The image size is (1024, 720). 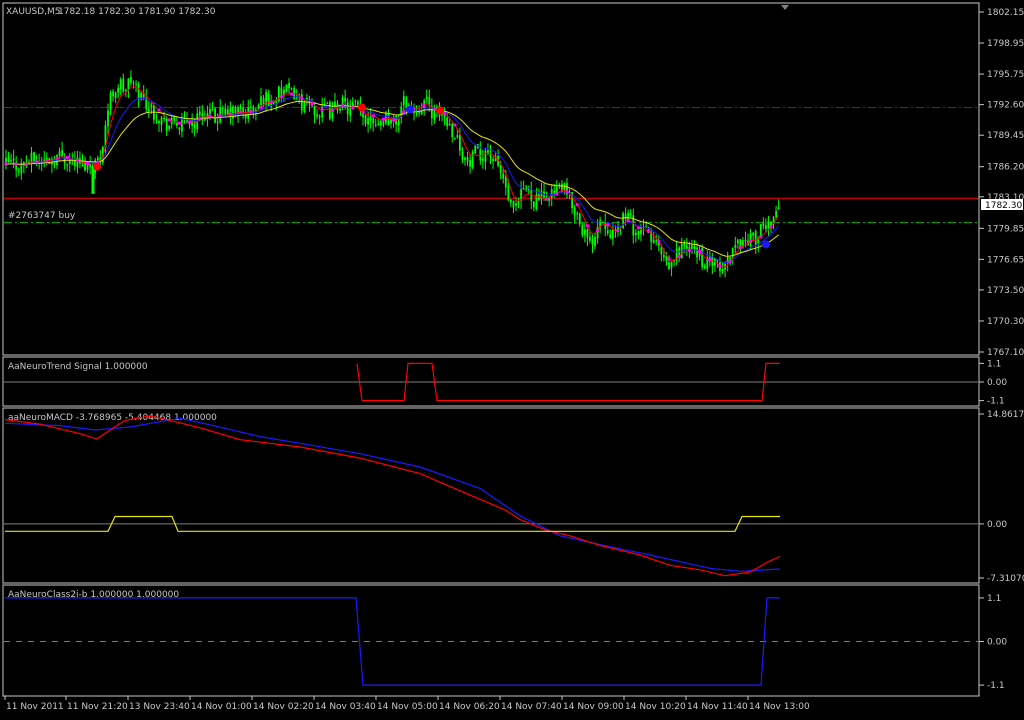 I want to click on axis-label: 1.1, so click(x=994, y=599).